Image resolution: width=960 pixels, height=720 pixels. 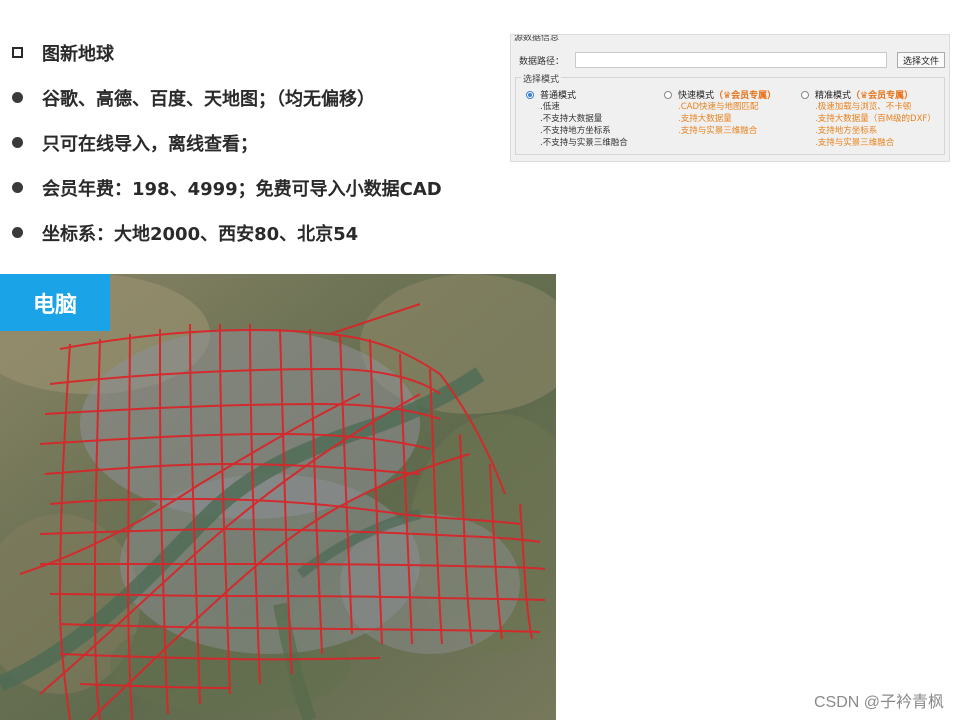 I want to click on radio-fast, so click(x=668, y=94).